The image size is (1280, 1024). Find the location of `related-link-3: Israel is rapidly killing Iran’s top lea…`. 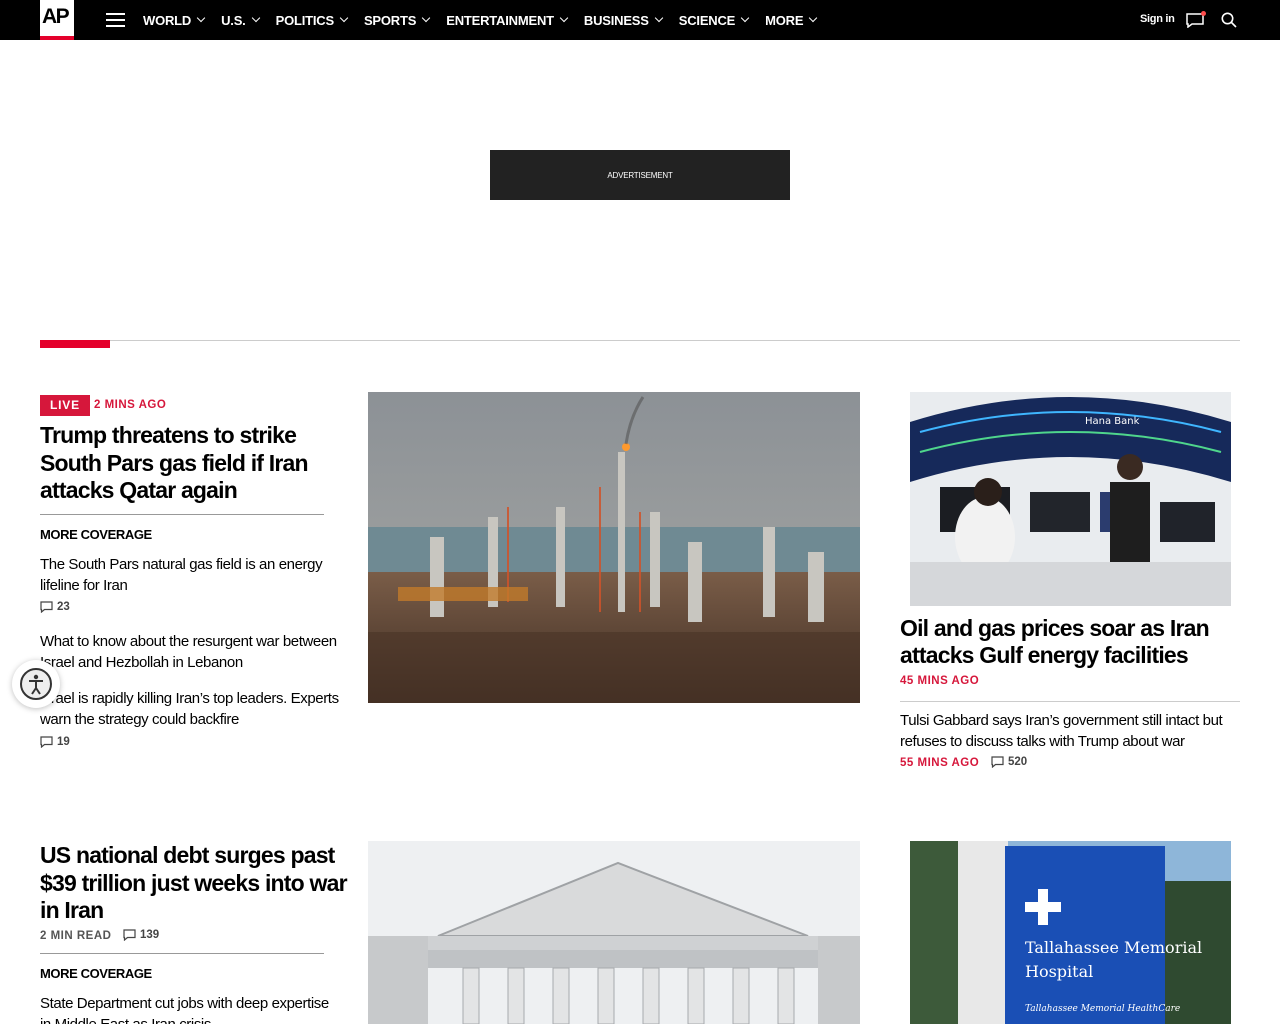

related-link-3: Israel is rapidly killing Iran’s top lea… is located at coordinates (190, 709).